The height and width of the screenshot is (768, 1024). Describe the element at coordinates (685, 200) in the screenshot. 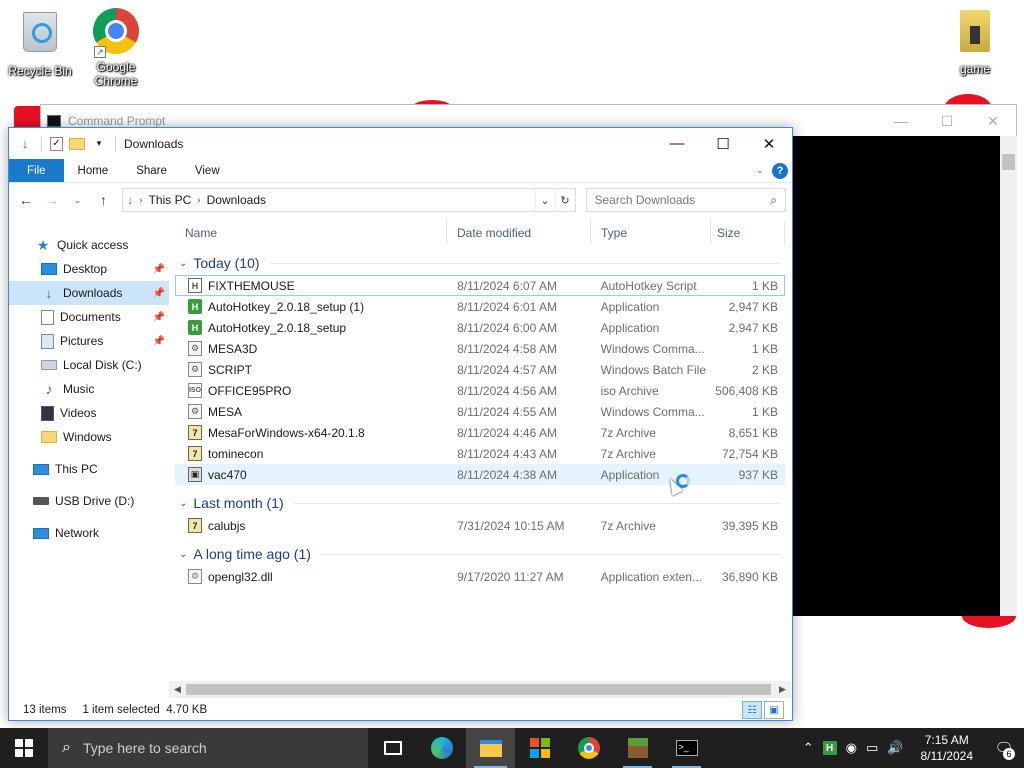

I see `search-box: Search Downloads ⌕` at that location.